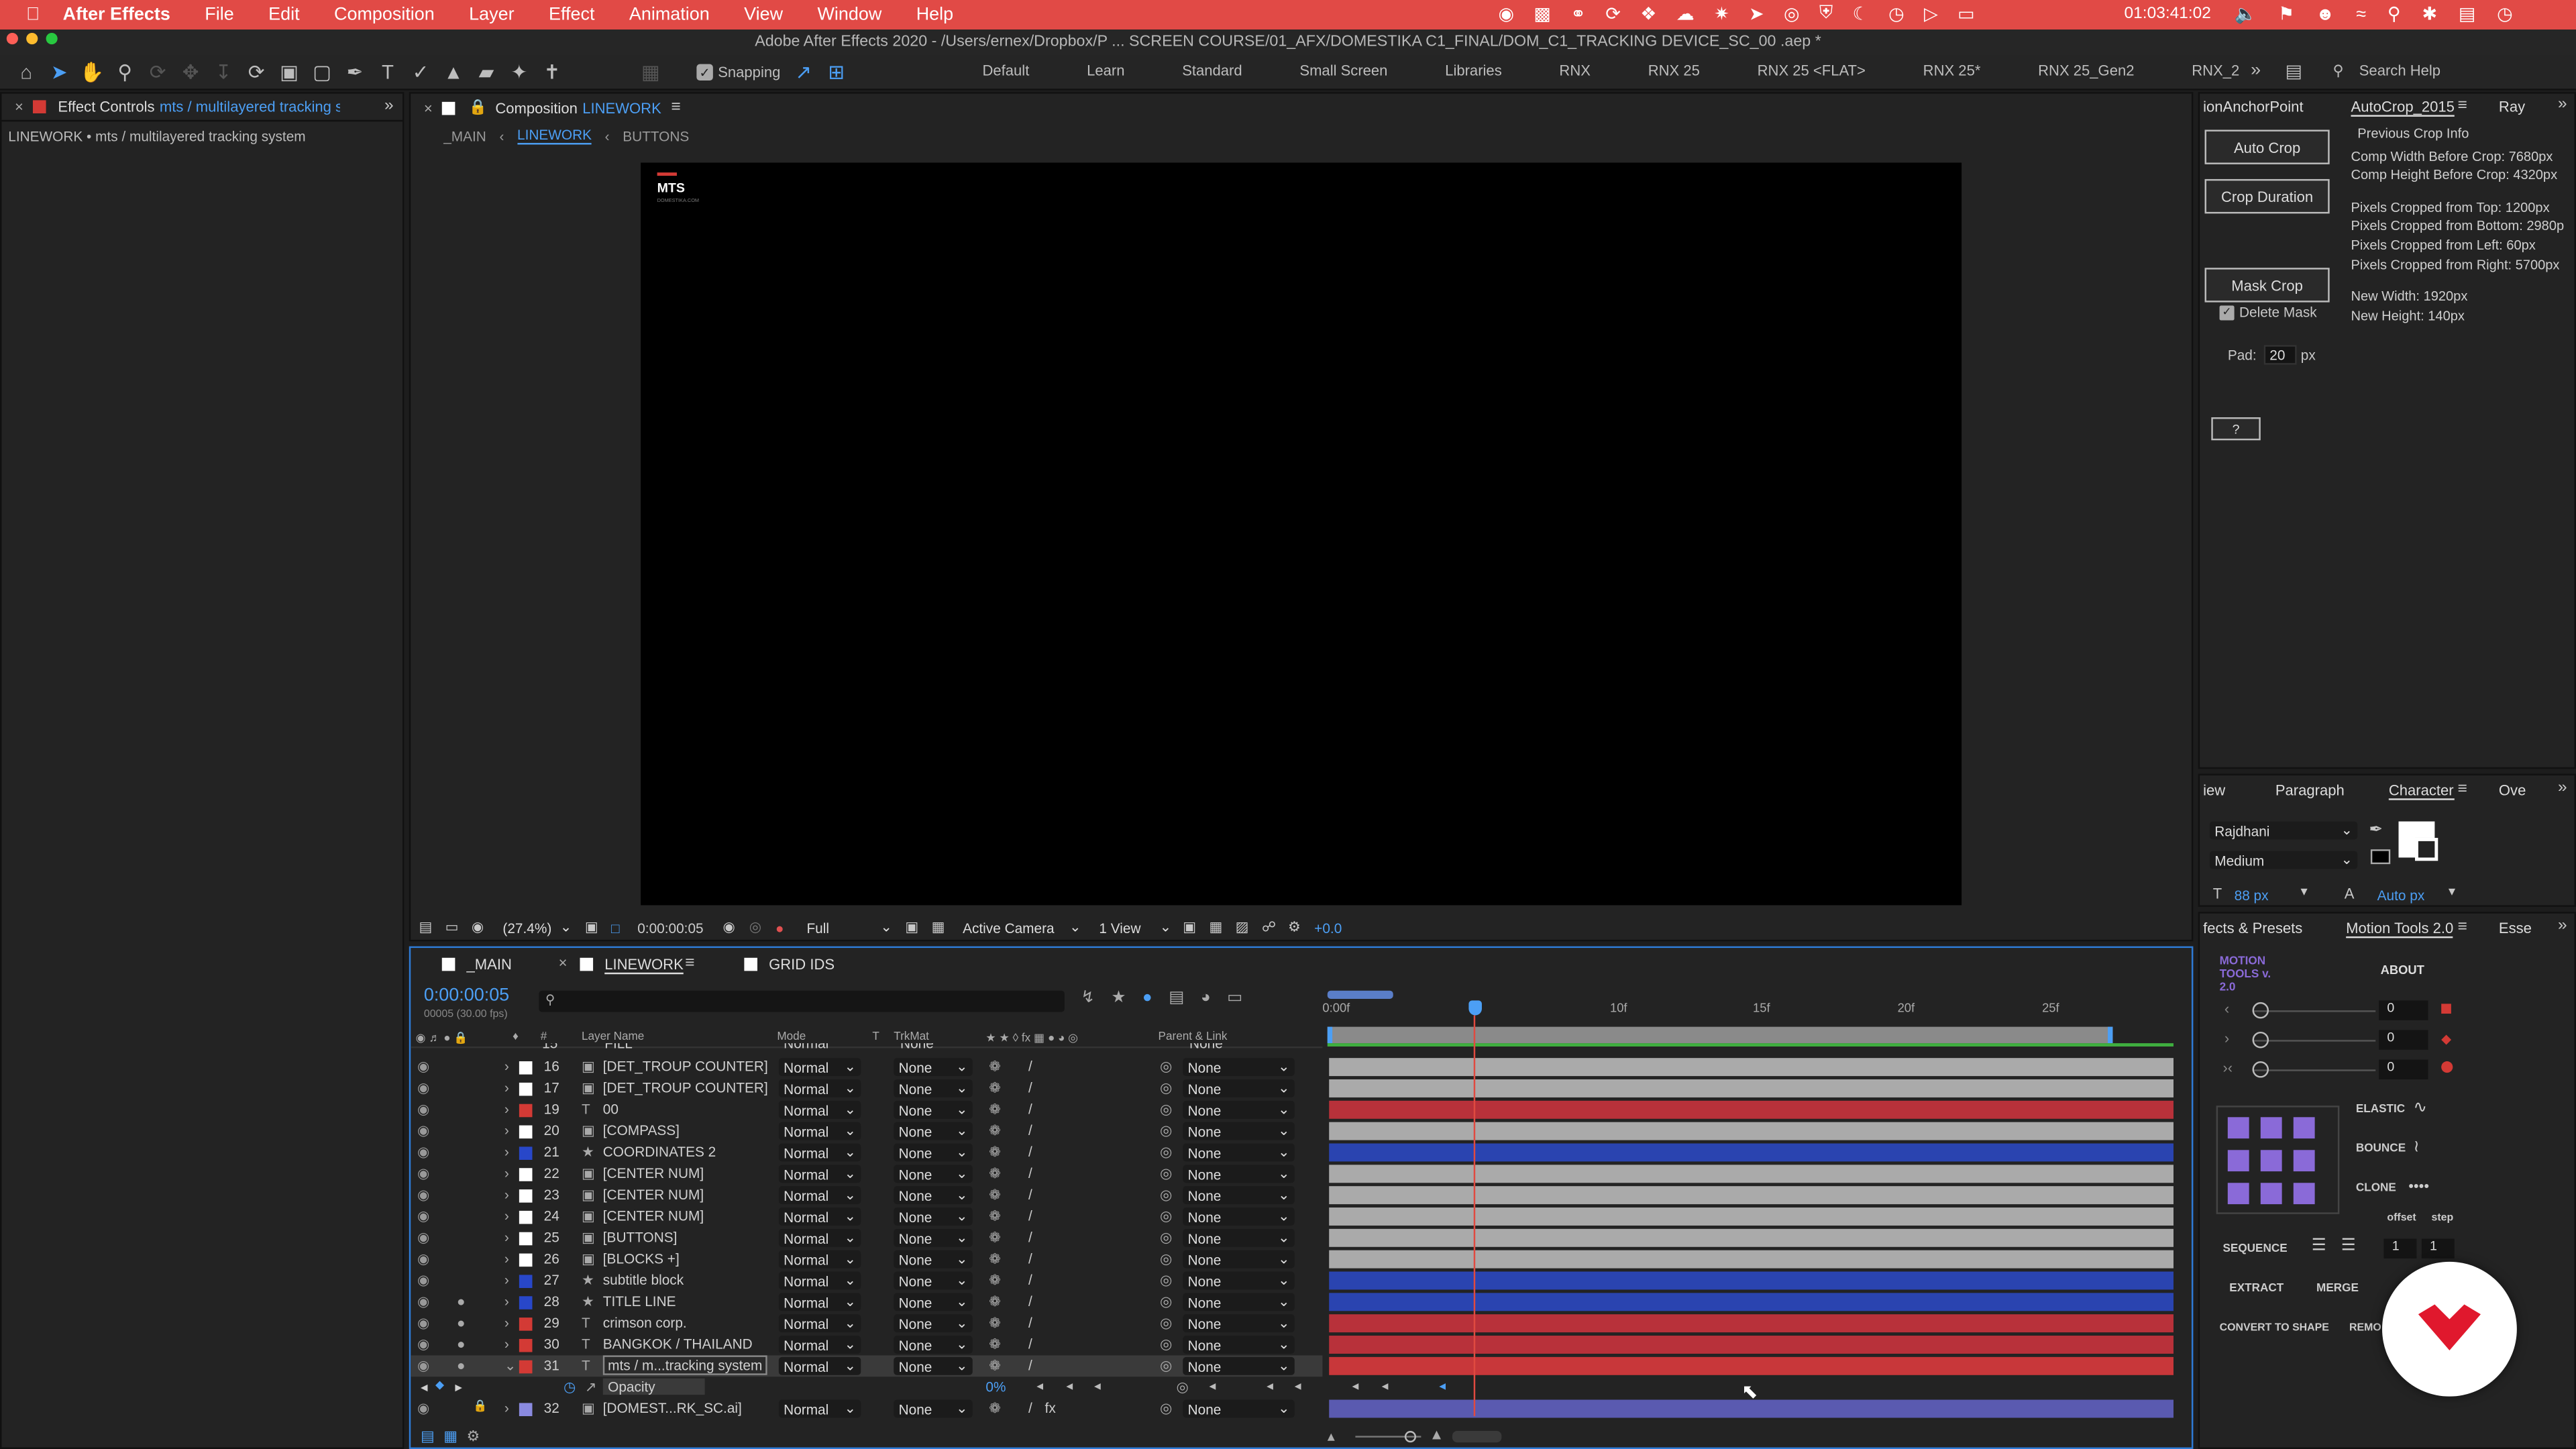 This screenshot has width=2576, height=1449. Describe the element at coordinates (1965, 13) in the screenshot. I see `battery-icon: ▭` at that location.